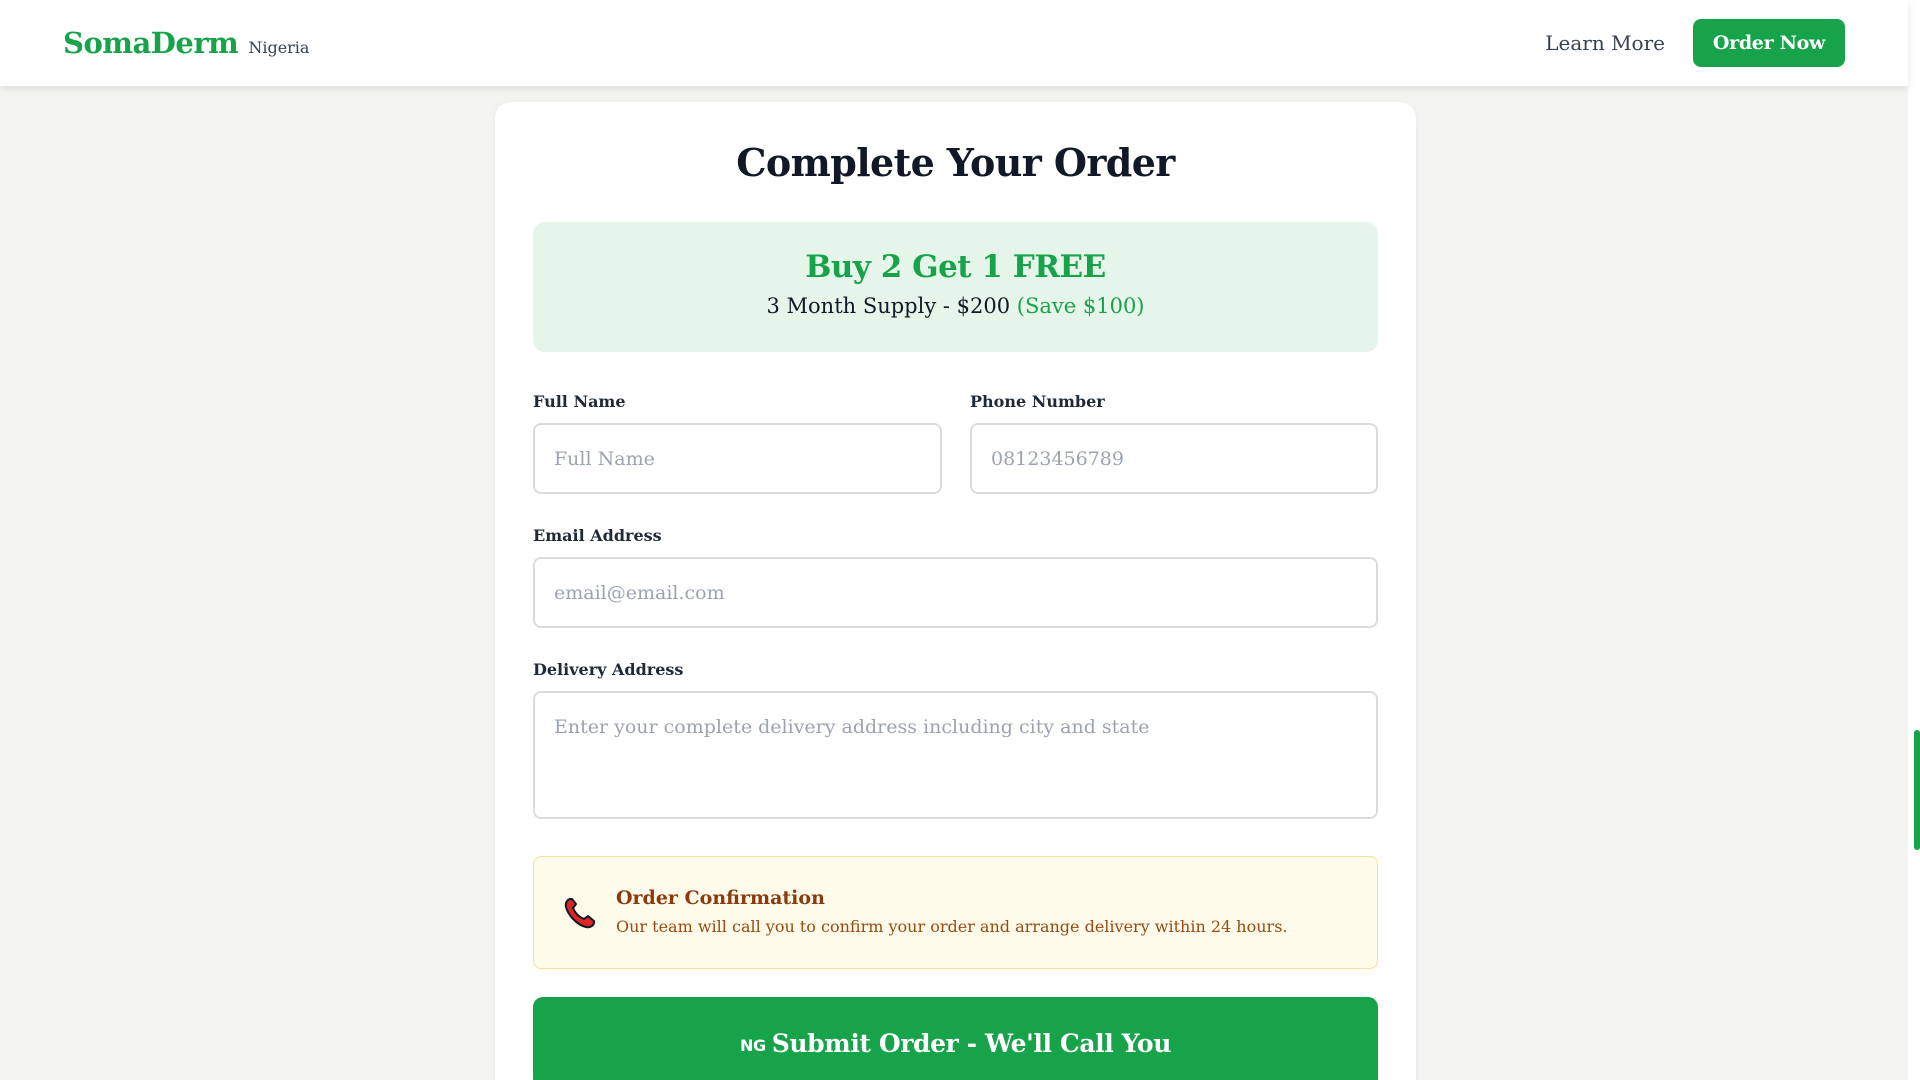  I want to click on notice-title: Order Confirmation, so click(720, 898).